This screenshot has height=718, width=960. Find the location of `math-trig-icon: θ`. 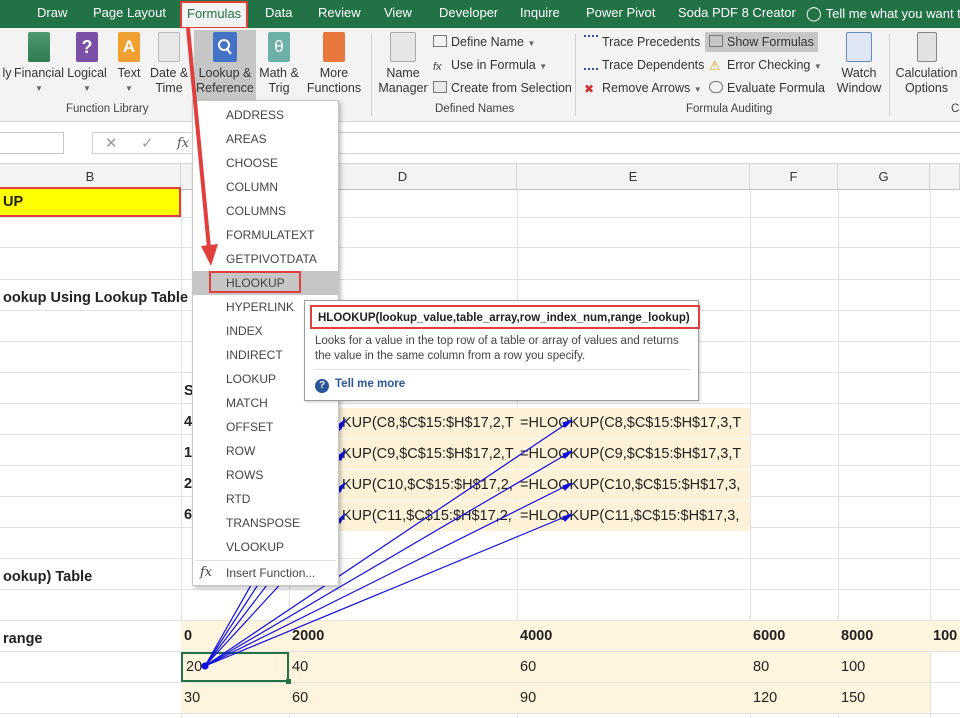

math-trig-icon: θ is located at coordinates (279, 47).